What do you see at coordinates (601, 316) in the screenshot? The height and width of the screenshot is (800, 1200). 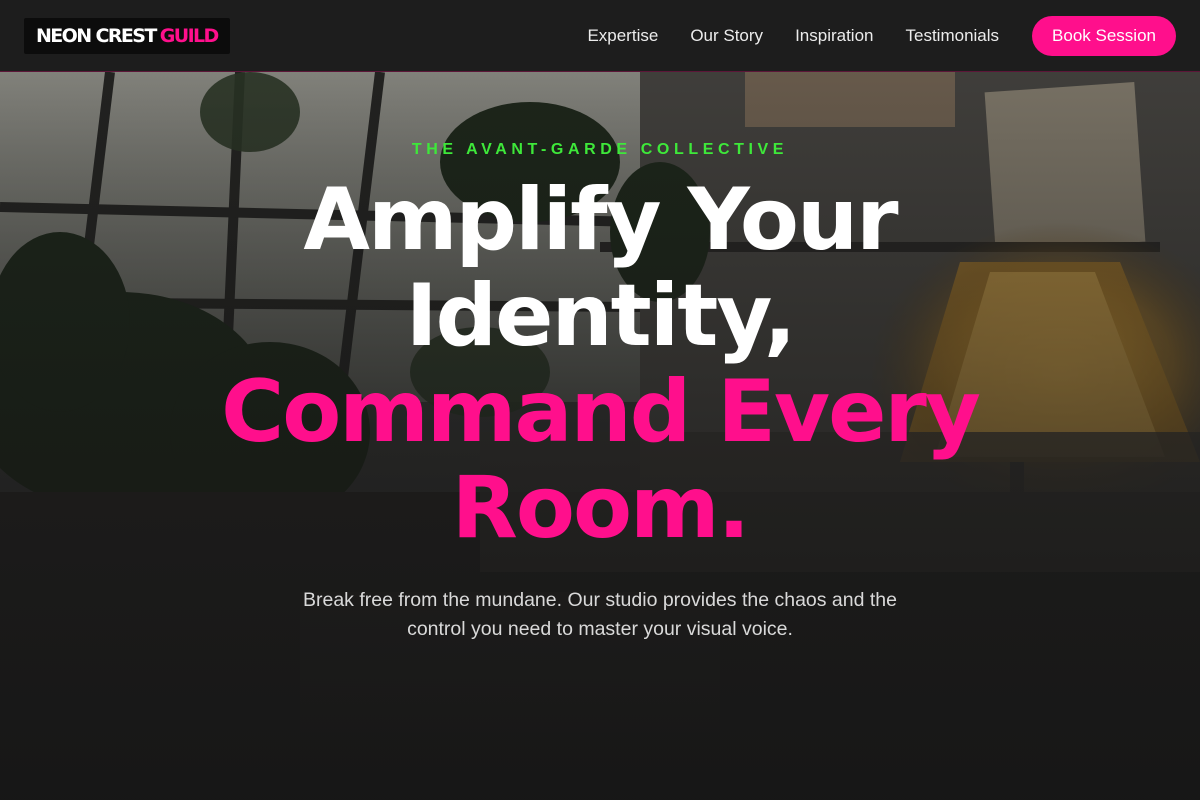 I see `headline-line-2: Identity,` at bounding box center [601, 316].